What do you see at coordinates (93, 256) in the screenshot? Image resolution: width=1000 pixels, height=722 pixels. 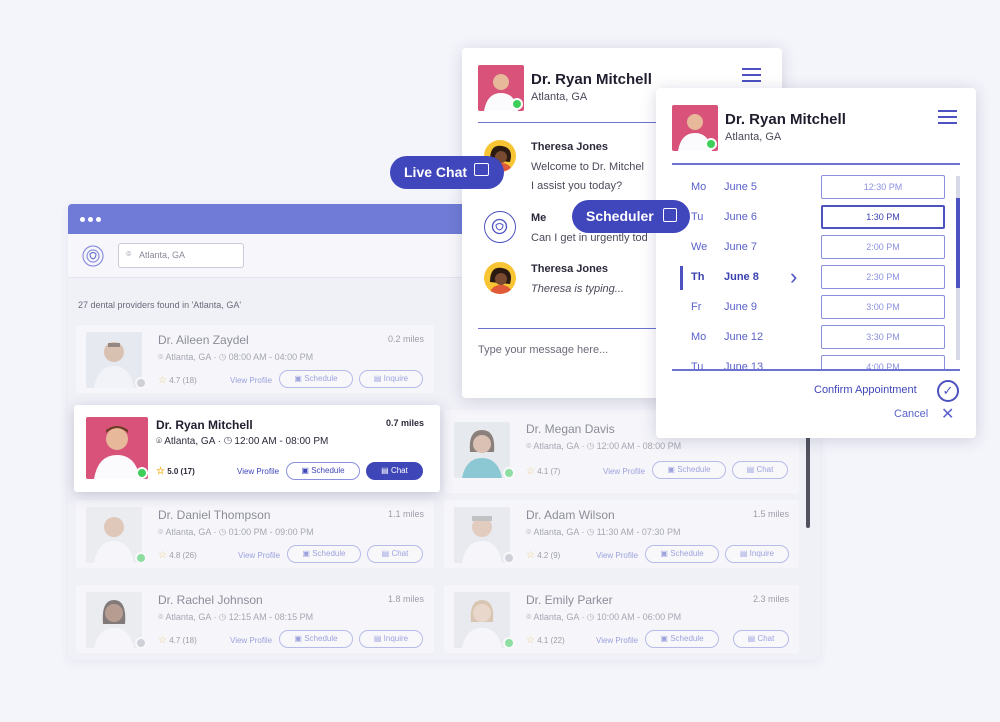 I see `tooth-logo-icon` at bounding box center [93, 256].